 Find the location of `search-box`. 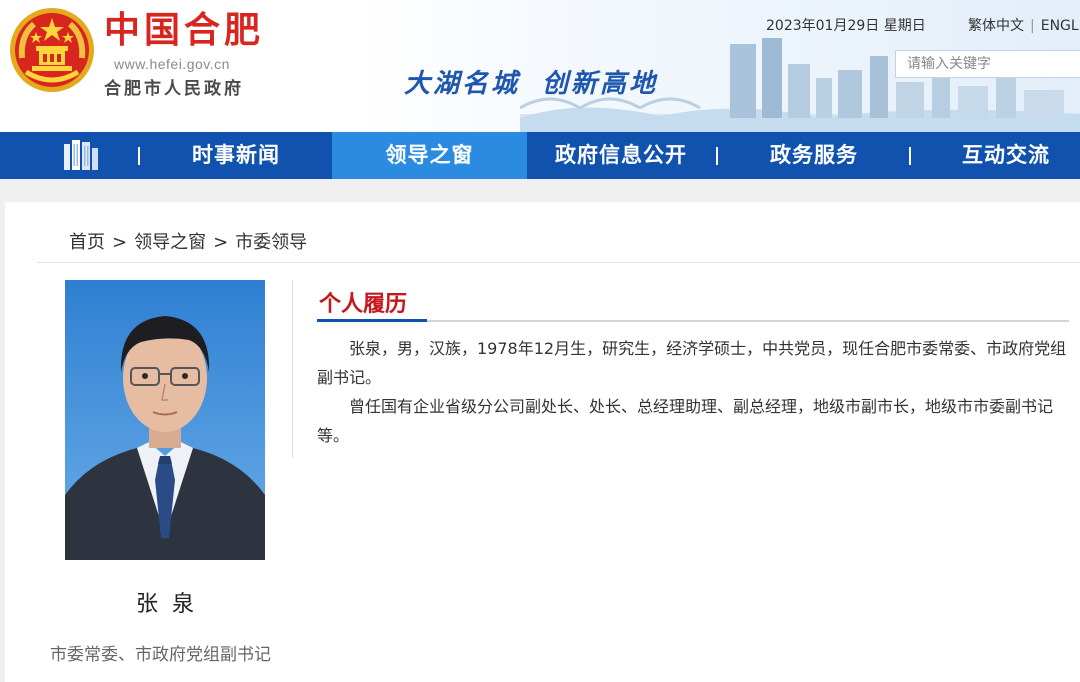

search-box is located at coordinates (987, 64).